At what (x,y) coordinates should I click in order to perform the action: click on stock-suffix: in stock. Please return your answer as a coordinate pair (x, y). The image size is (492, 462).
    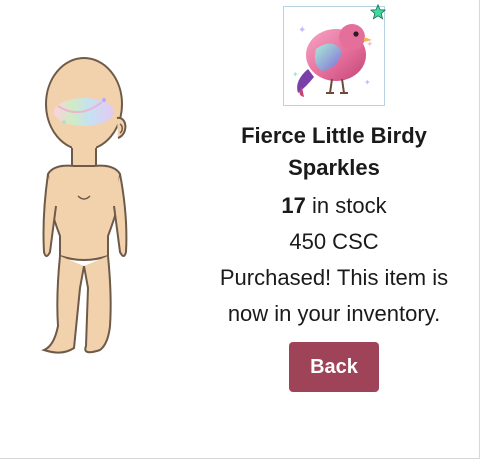
    Looking at the image, I should click on (346, 205).